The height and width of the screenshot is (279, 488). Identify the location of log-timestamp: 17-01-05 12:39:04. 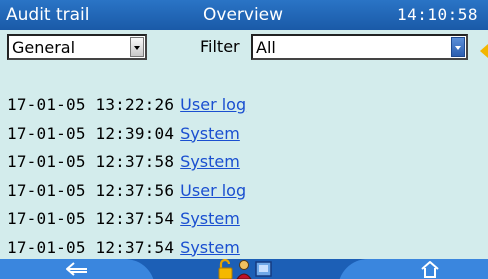
(91, 133).